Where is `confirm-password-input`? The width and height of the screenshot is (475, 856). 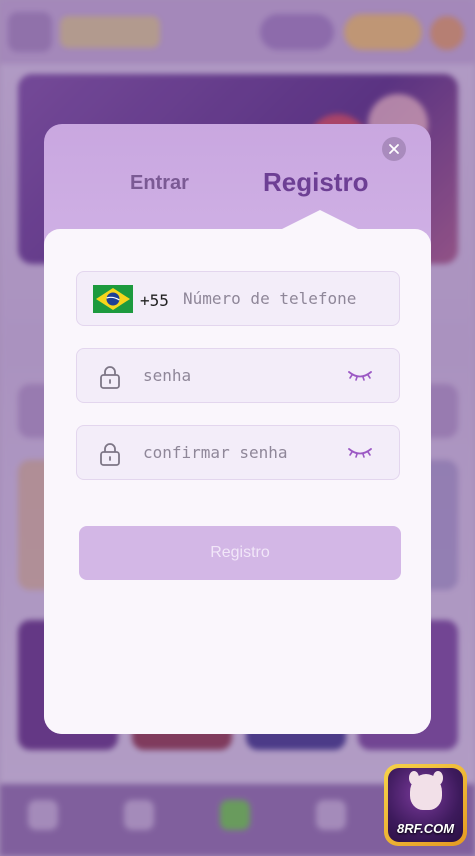 confirm-password-input is located at coordinates (238, 452).